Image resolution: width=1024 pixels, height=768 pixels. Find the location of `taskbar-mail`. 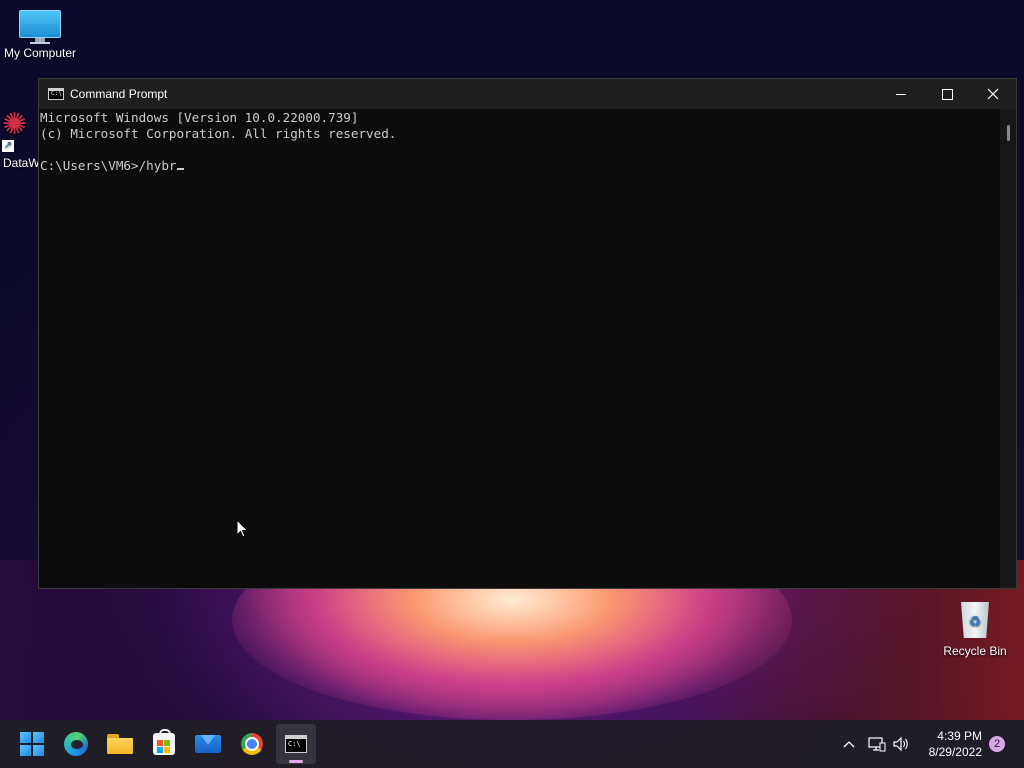

taskbar-mail is located at coordinates (208, 744).